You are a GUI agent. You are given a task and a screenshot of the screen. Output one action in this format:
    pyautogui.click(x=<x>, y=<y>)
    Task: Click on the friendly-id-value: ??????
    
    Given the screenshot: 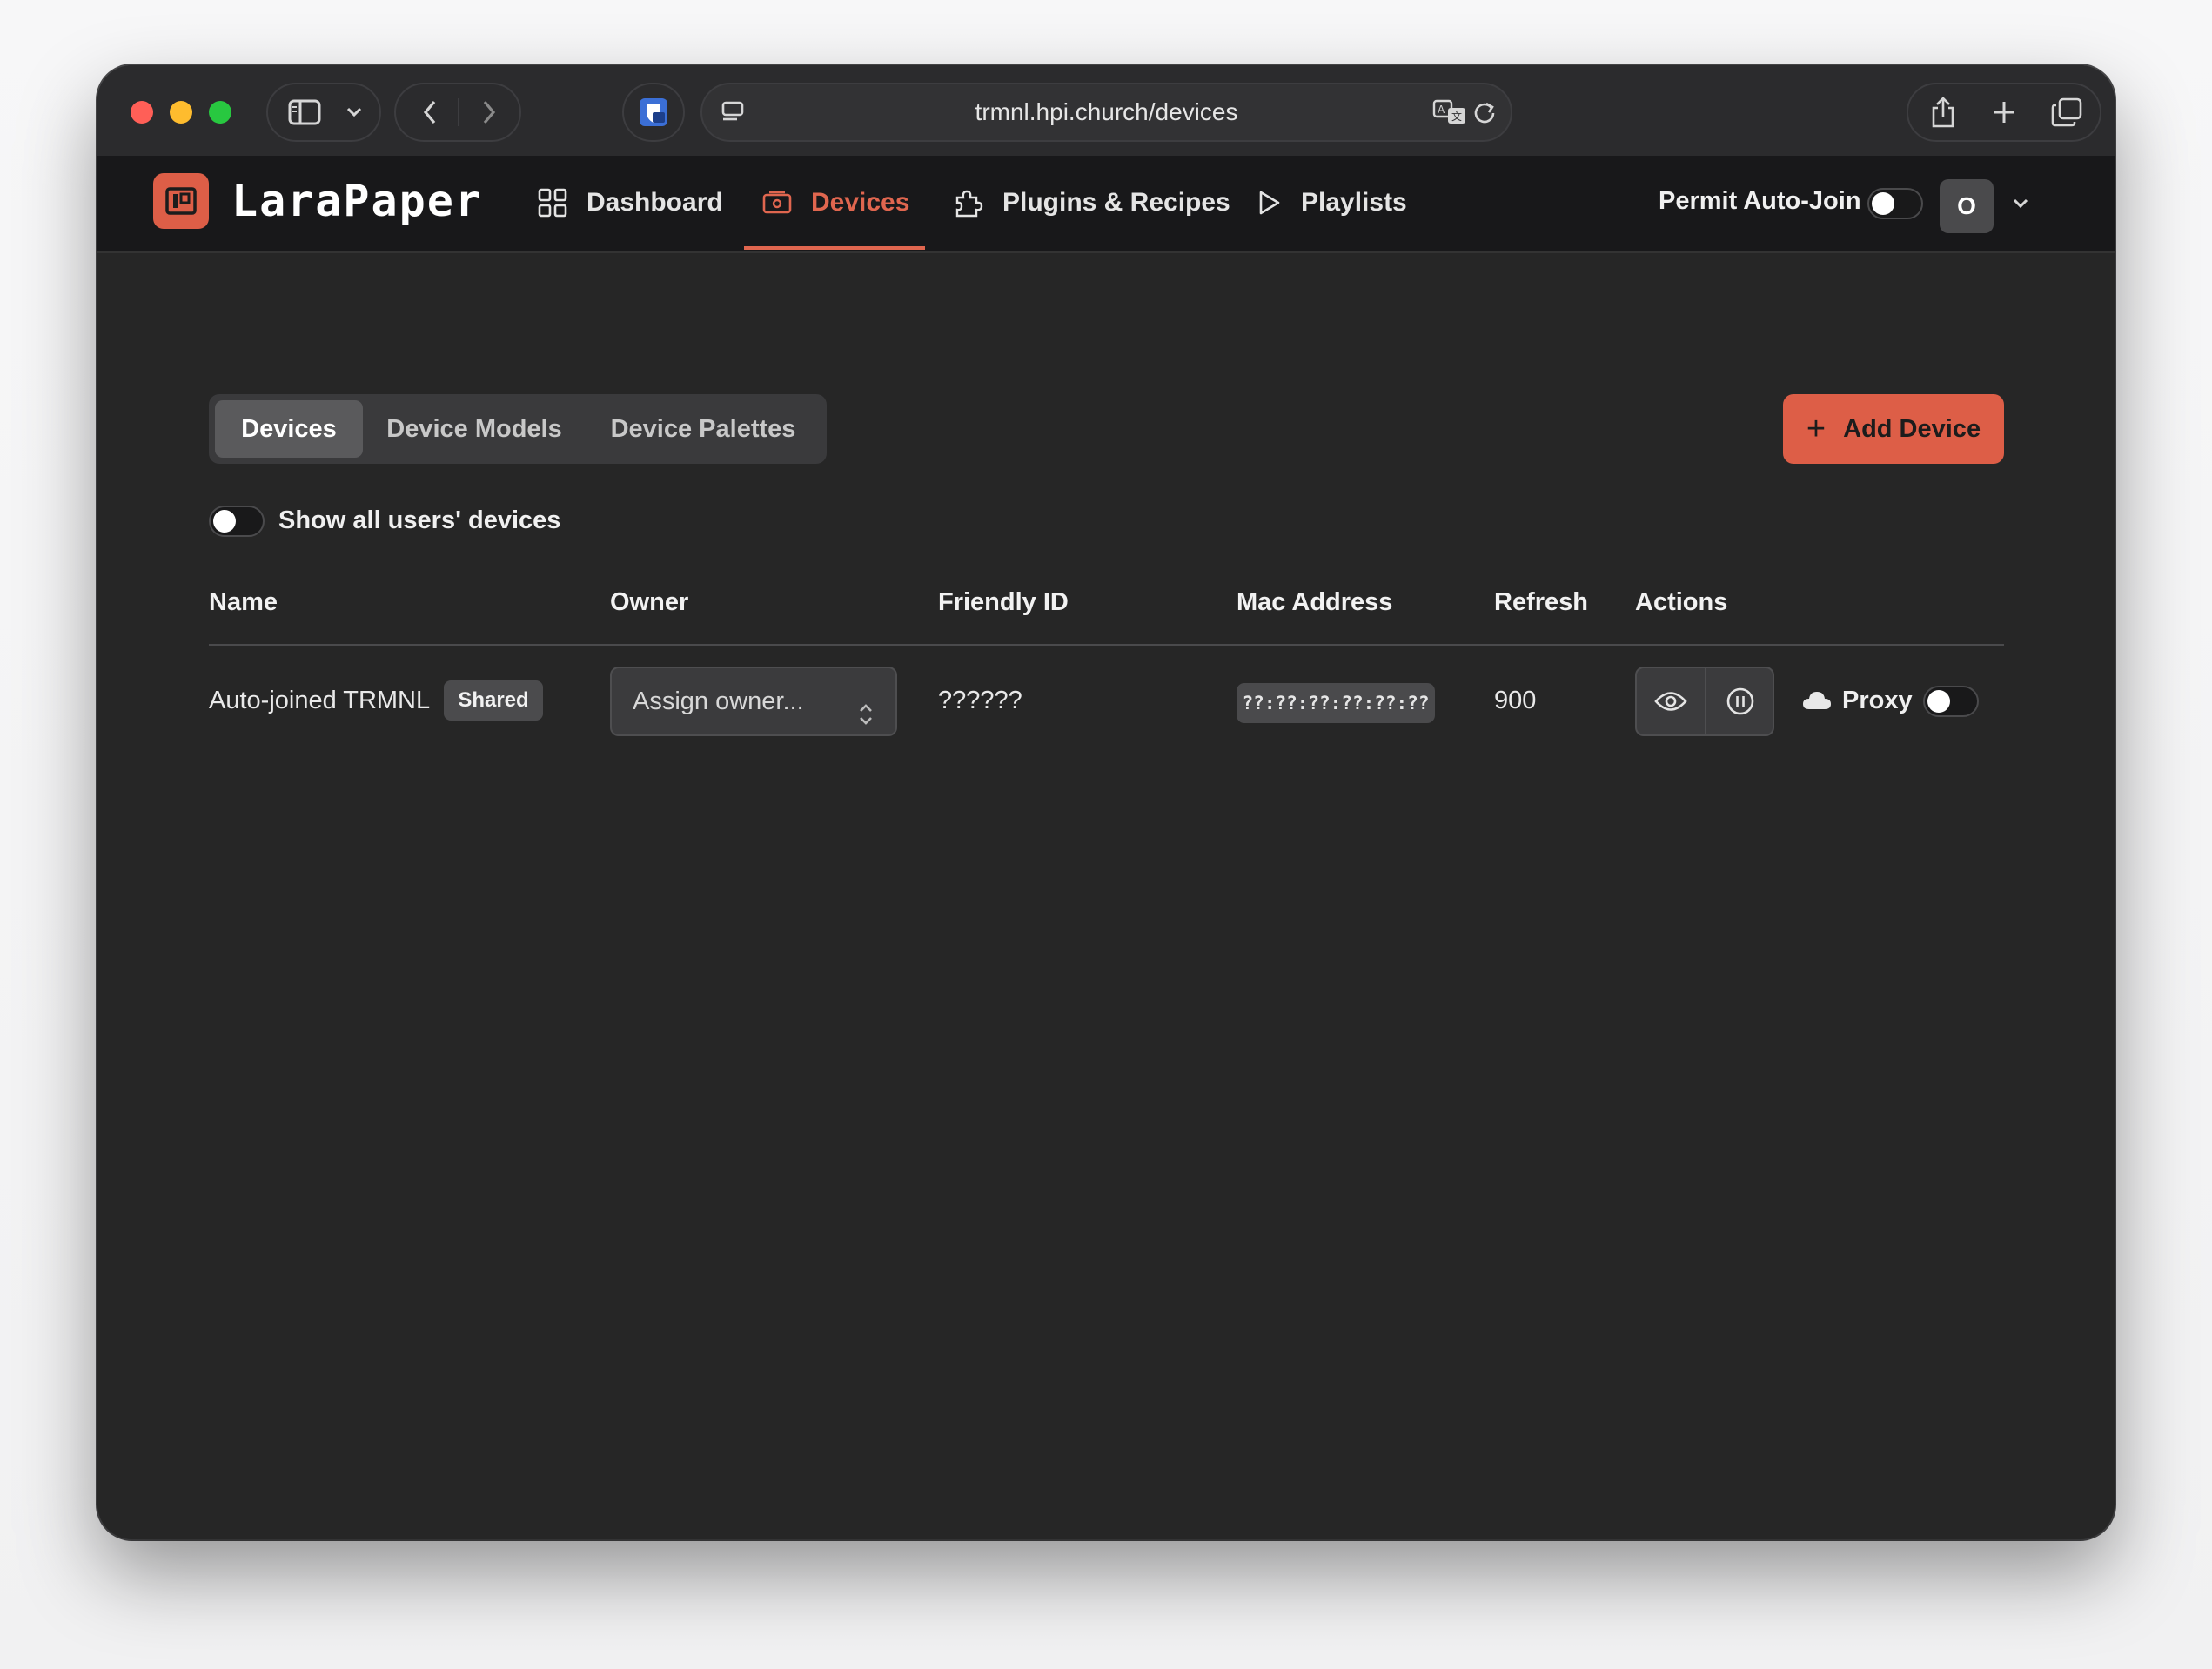 What is the action you would take?
    pyautogui.click(x=980, y=700)
    